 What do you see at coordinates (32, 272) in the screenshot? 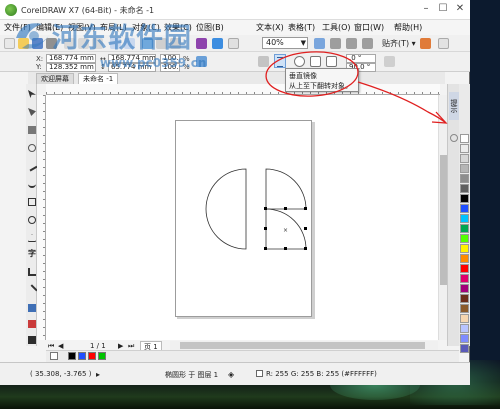
I see `parallel-dimension-icon` at bounding box center [32, 272].